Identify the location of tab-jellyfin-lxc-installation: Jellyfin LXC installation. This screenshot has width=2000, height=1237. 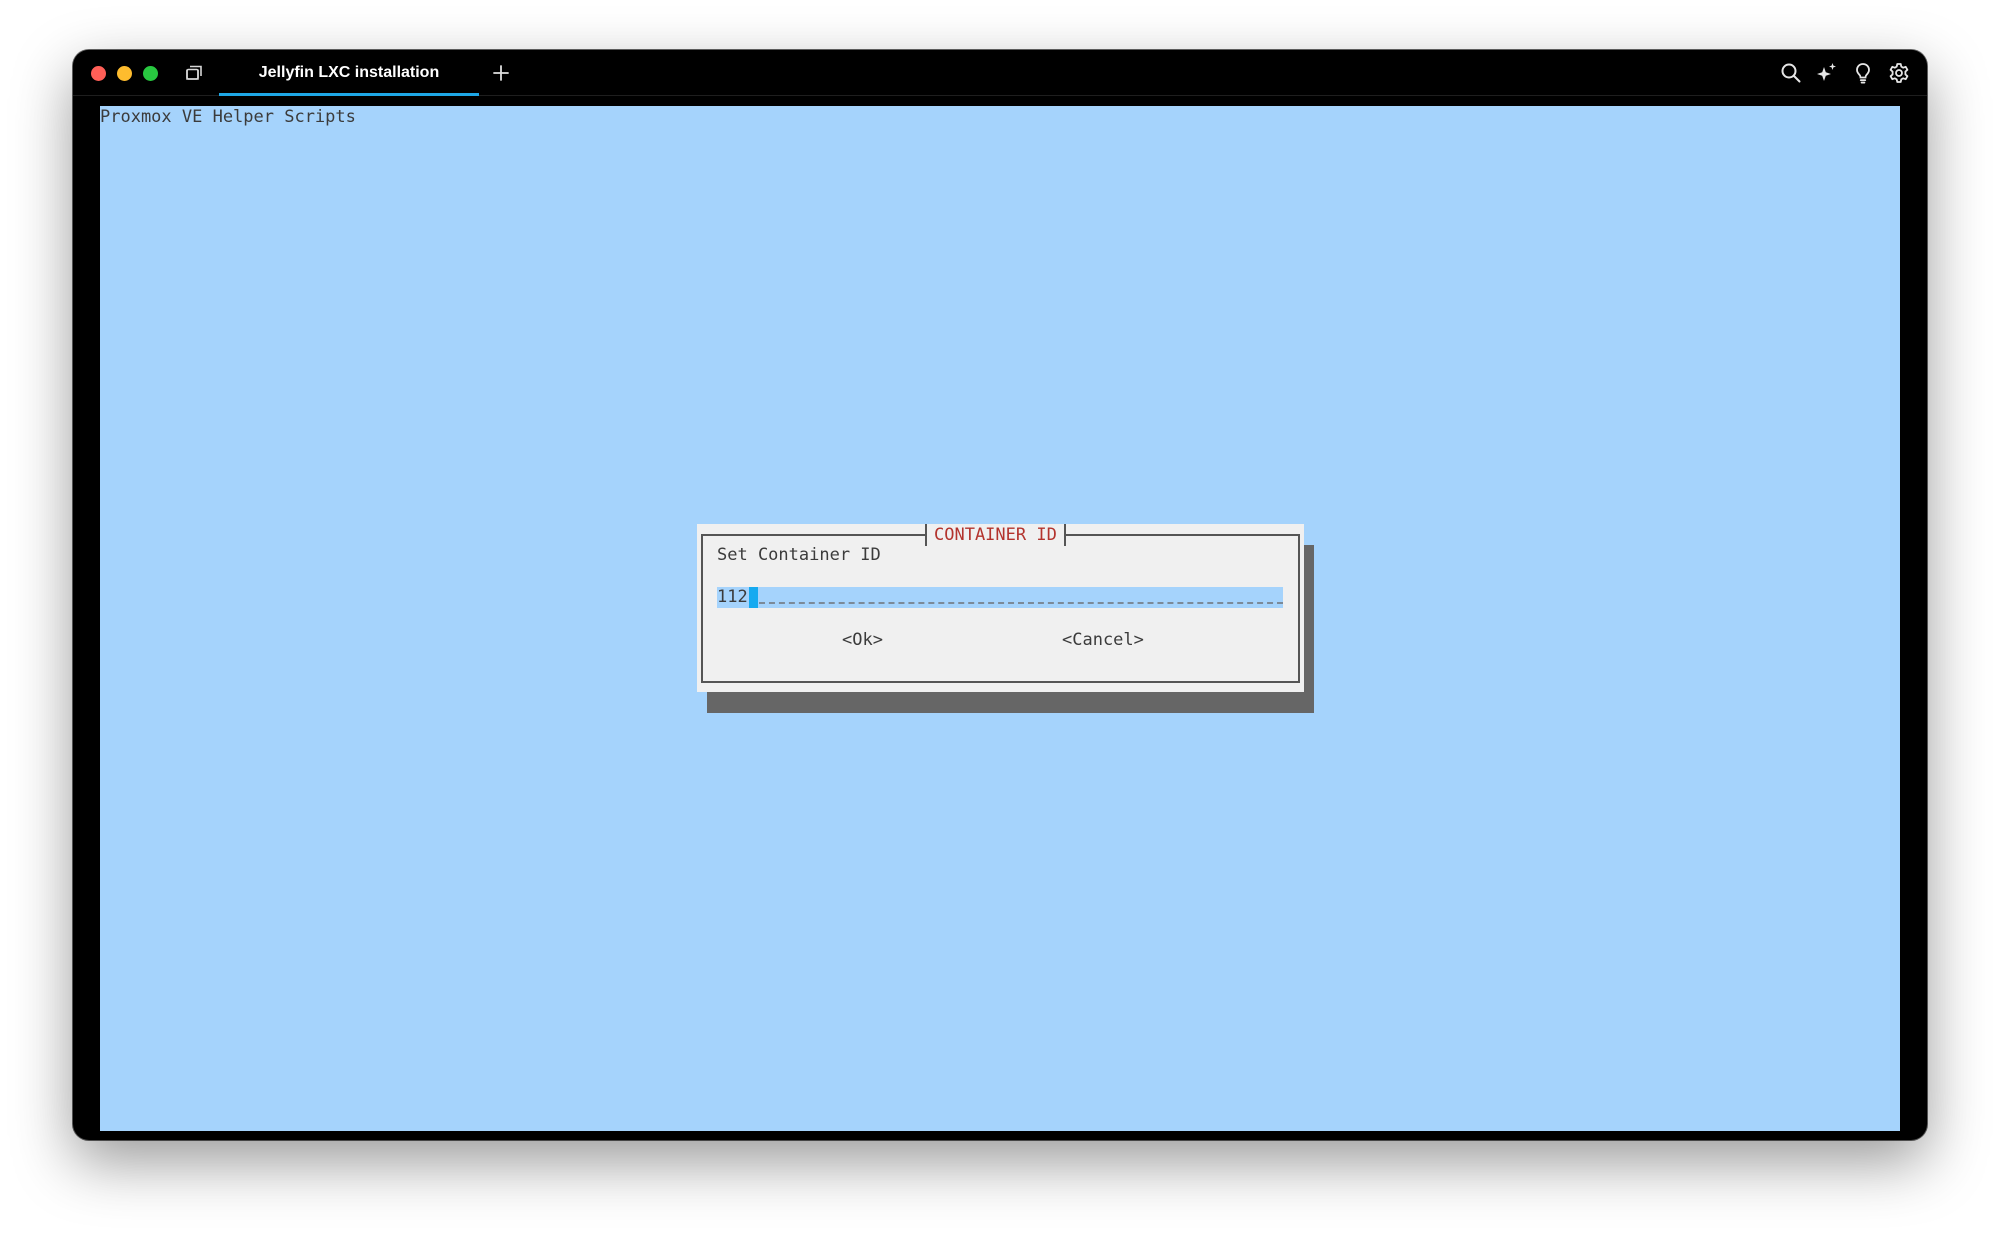
(349, 73).